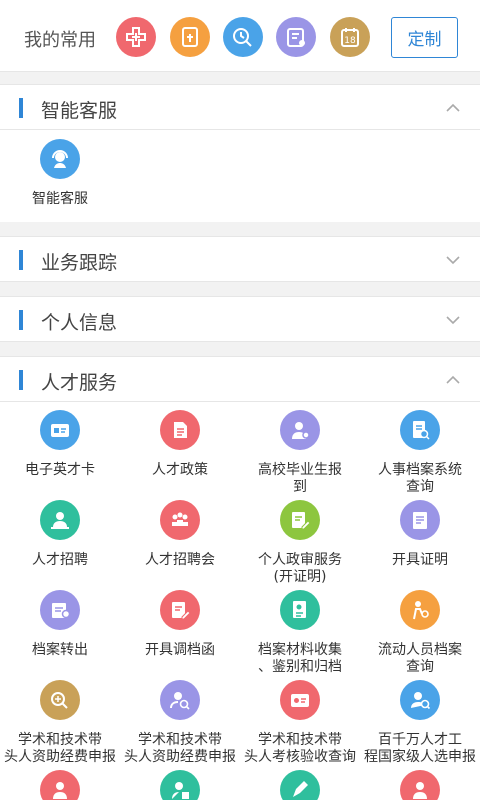 The image size is (480, 800). Describe the element at coordinates (79, 323) in the screenshot. I see `section-title: 个人信息` at that location.